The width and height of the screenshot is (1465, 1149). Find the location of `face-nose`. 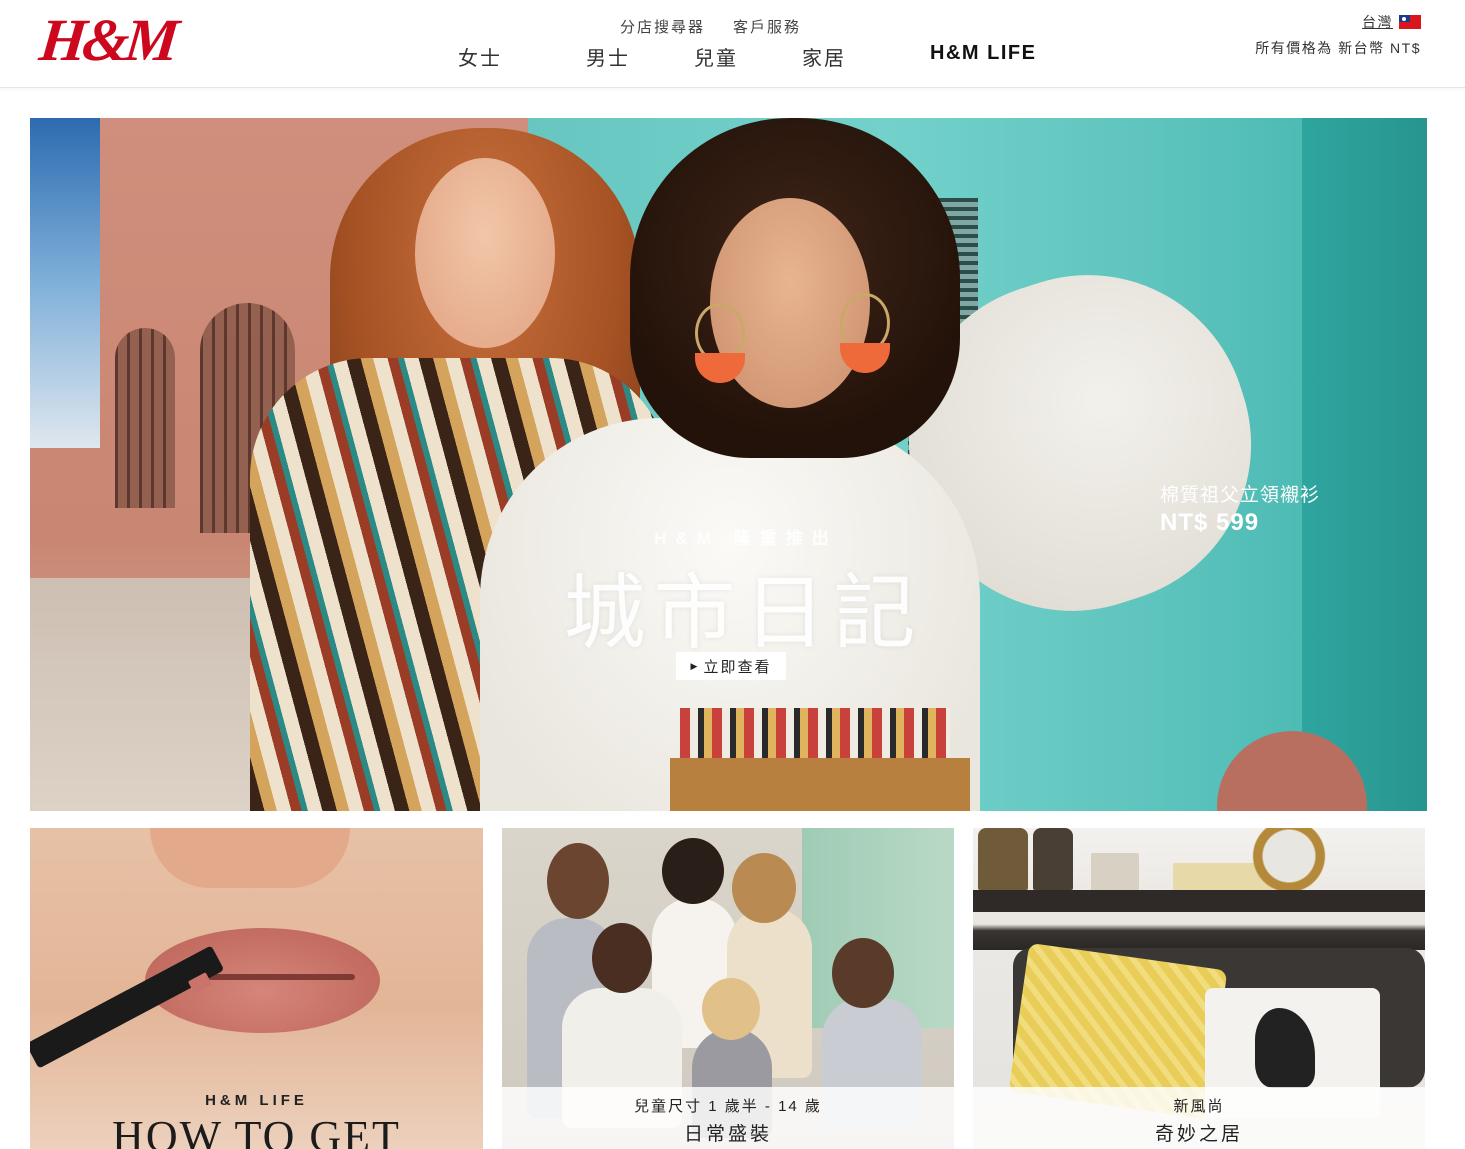

face-nose is located at coordinates (250, 858).